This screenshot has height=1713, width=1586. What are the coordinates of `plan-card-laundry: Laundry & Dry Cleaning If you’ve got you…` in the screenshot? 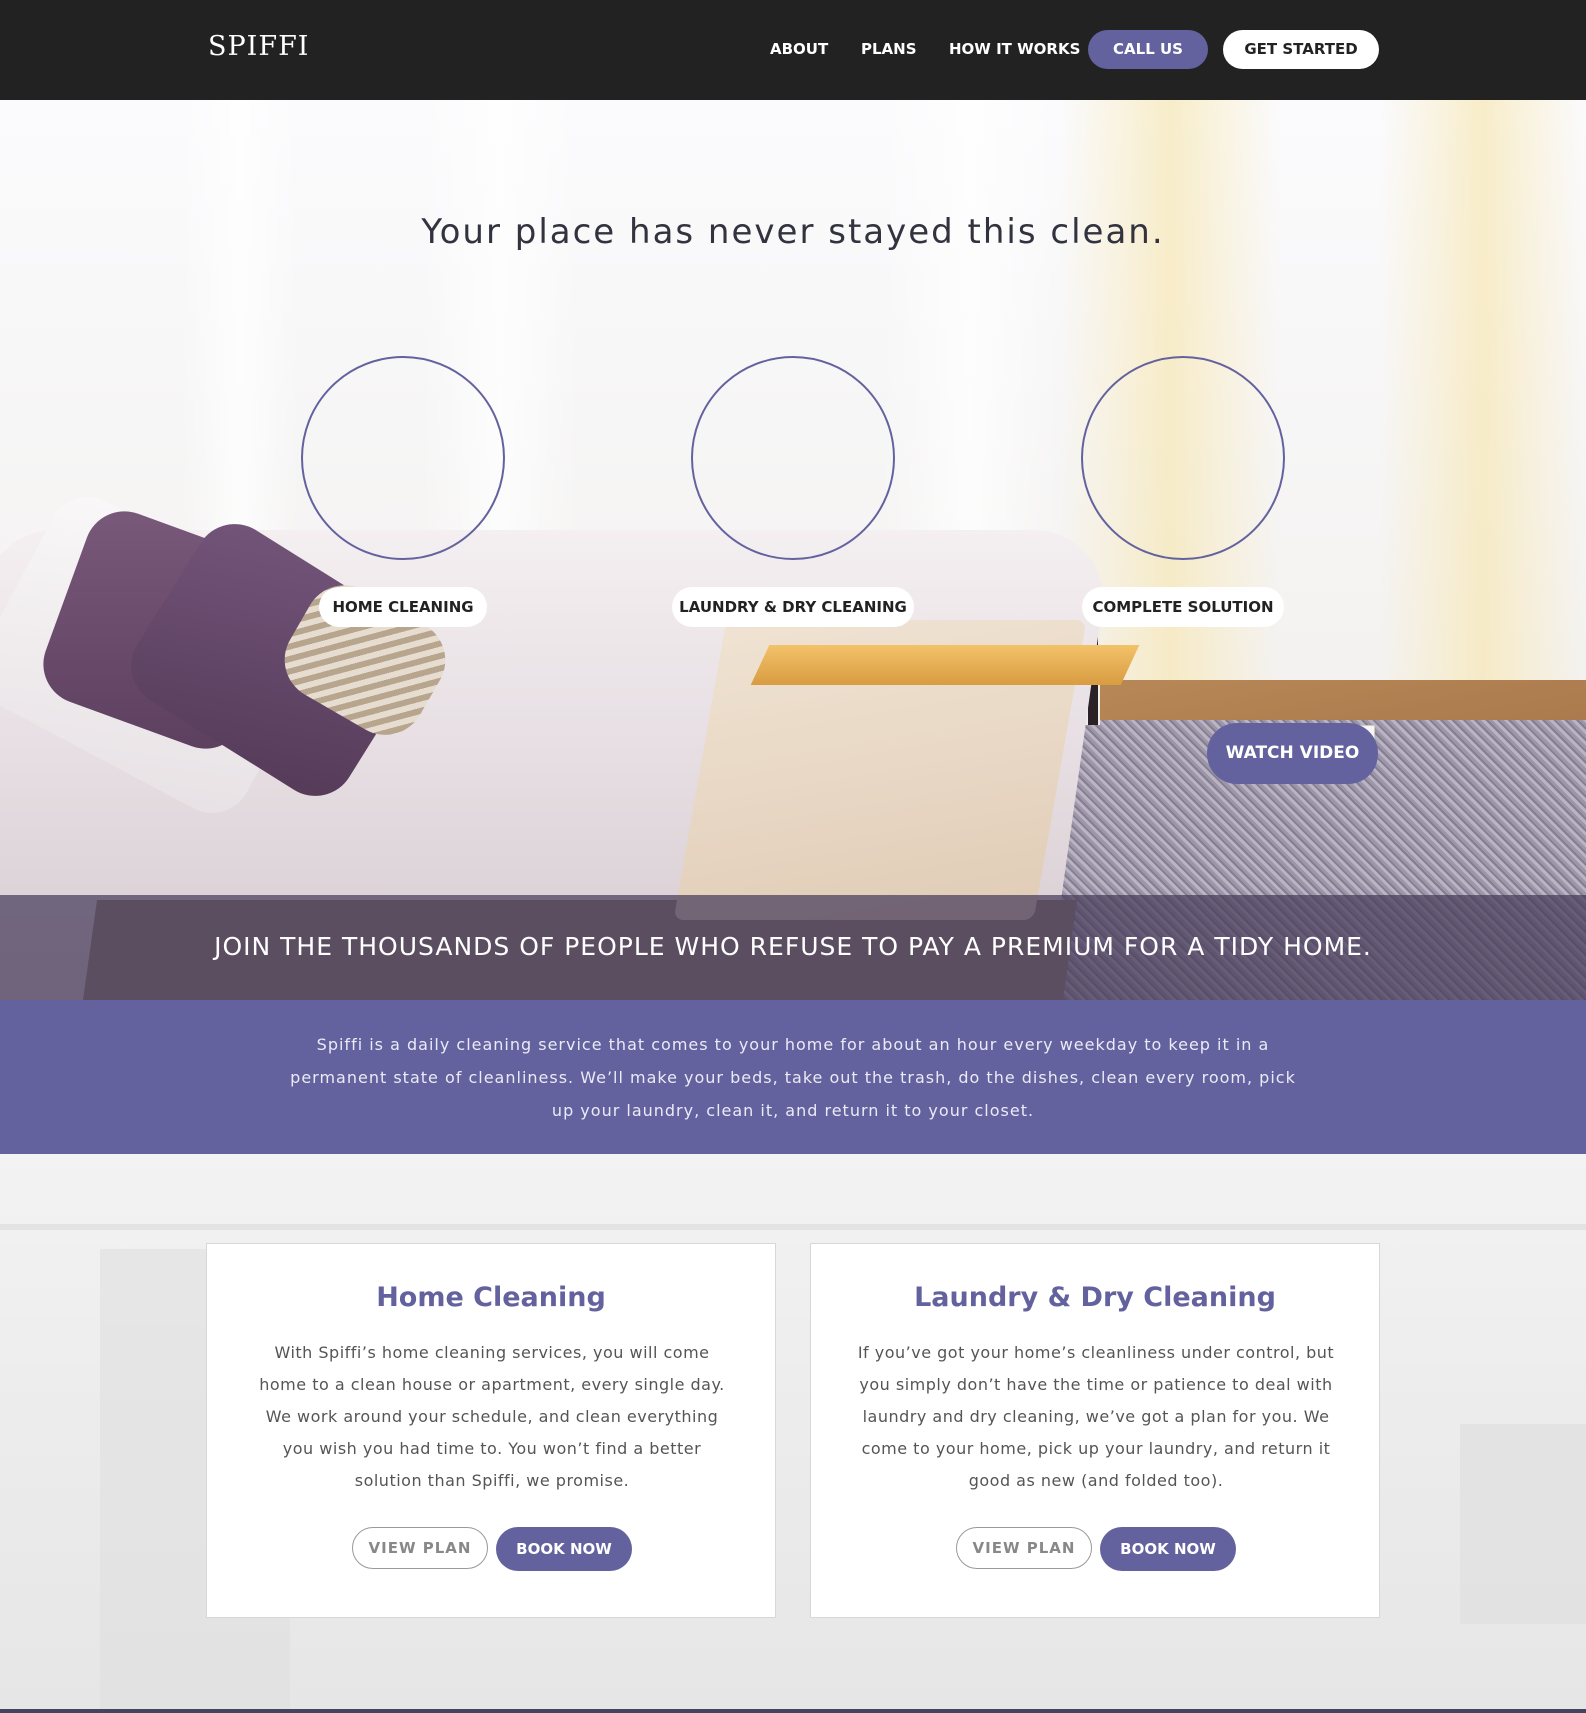 It's located at (1095, 1430).